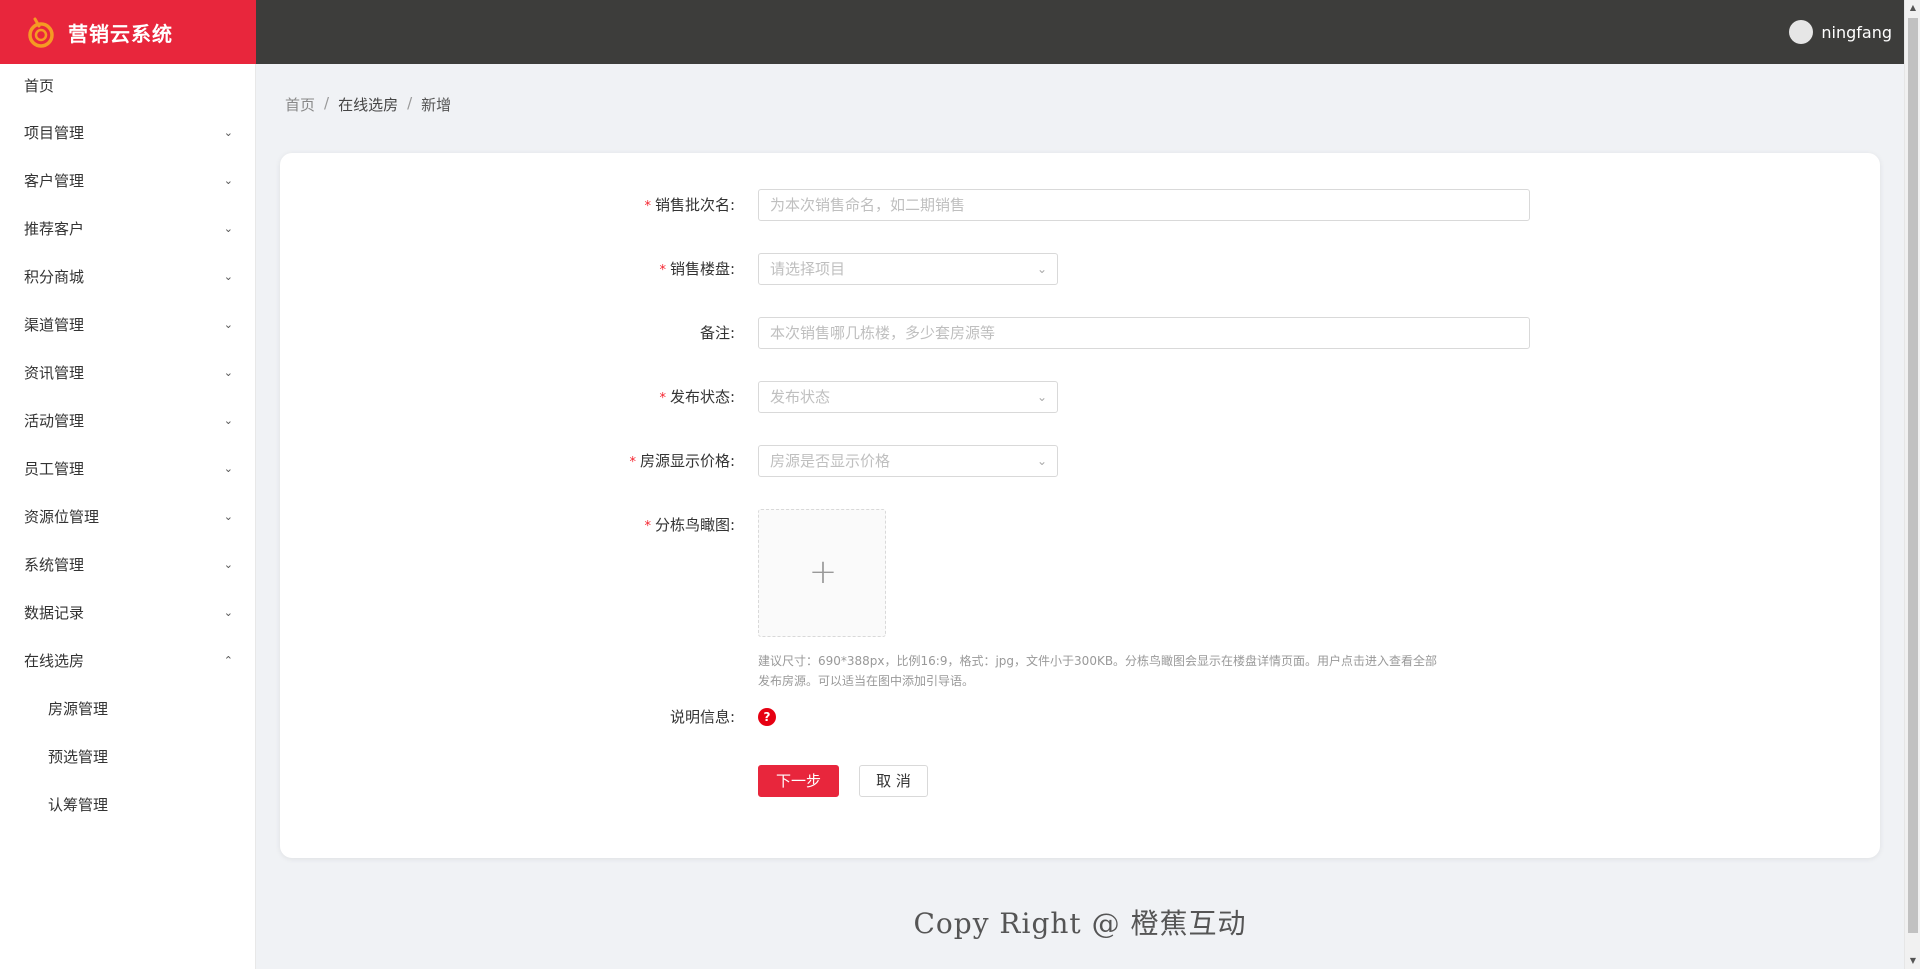 This screenshot has width=1920, height=969. What do you see at coordinates (1080, 923) in the screenshot?
I see `footer-copyright: Copy Right @ 橙蕉互动` at bounding box center [1080, 923].